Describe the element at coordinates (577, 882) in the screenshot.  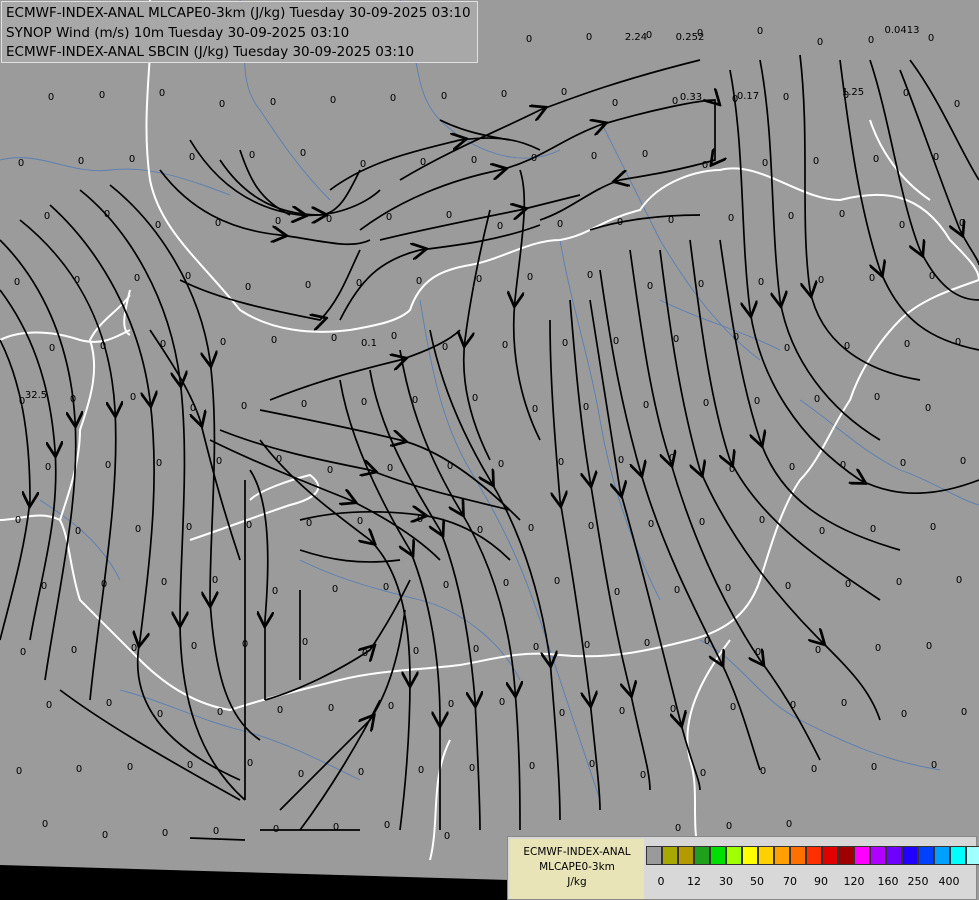
I see `legend-unit: J/kg` at that location.